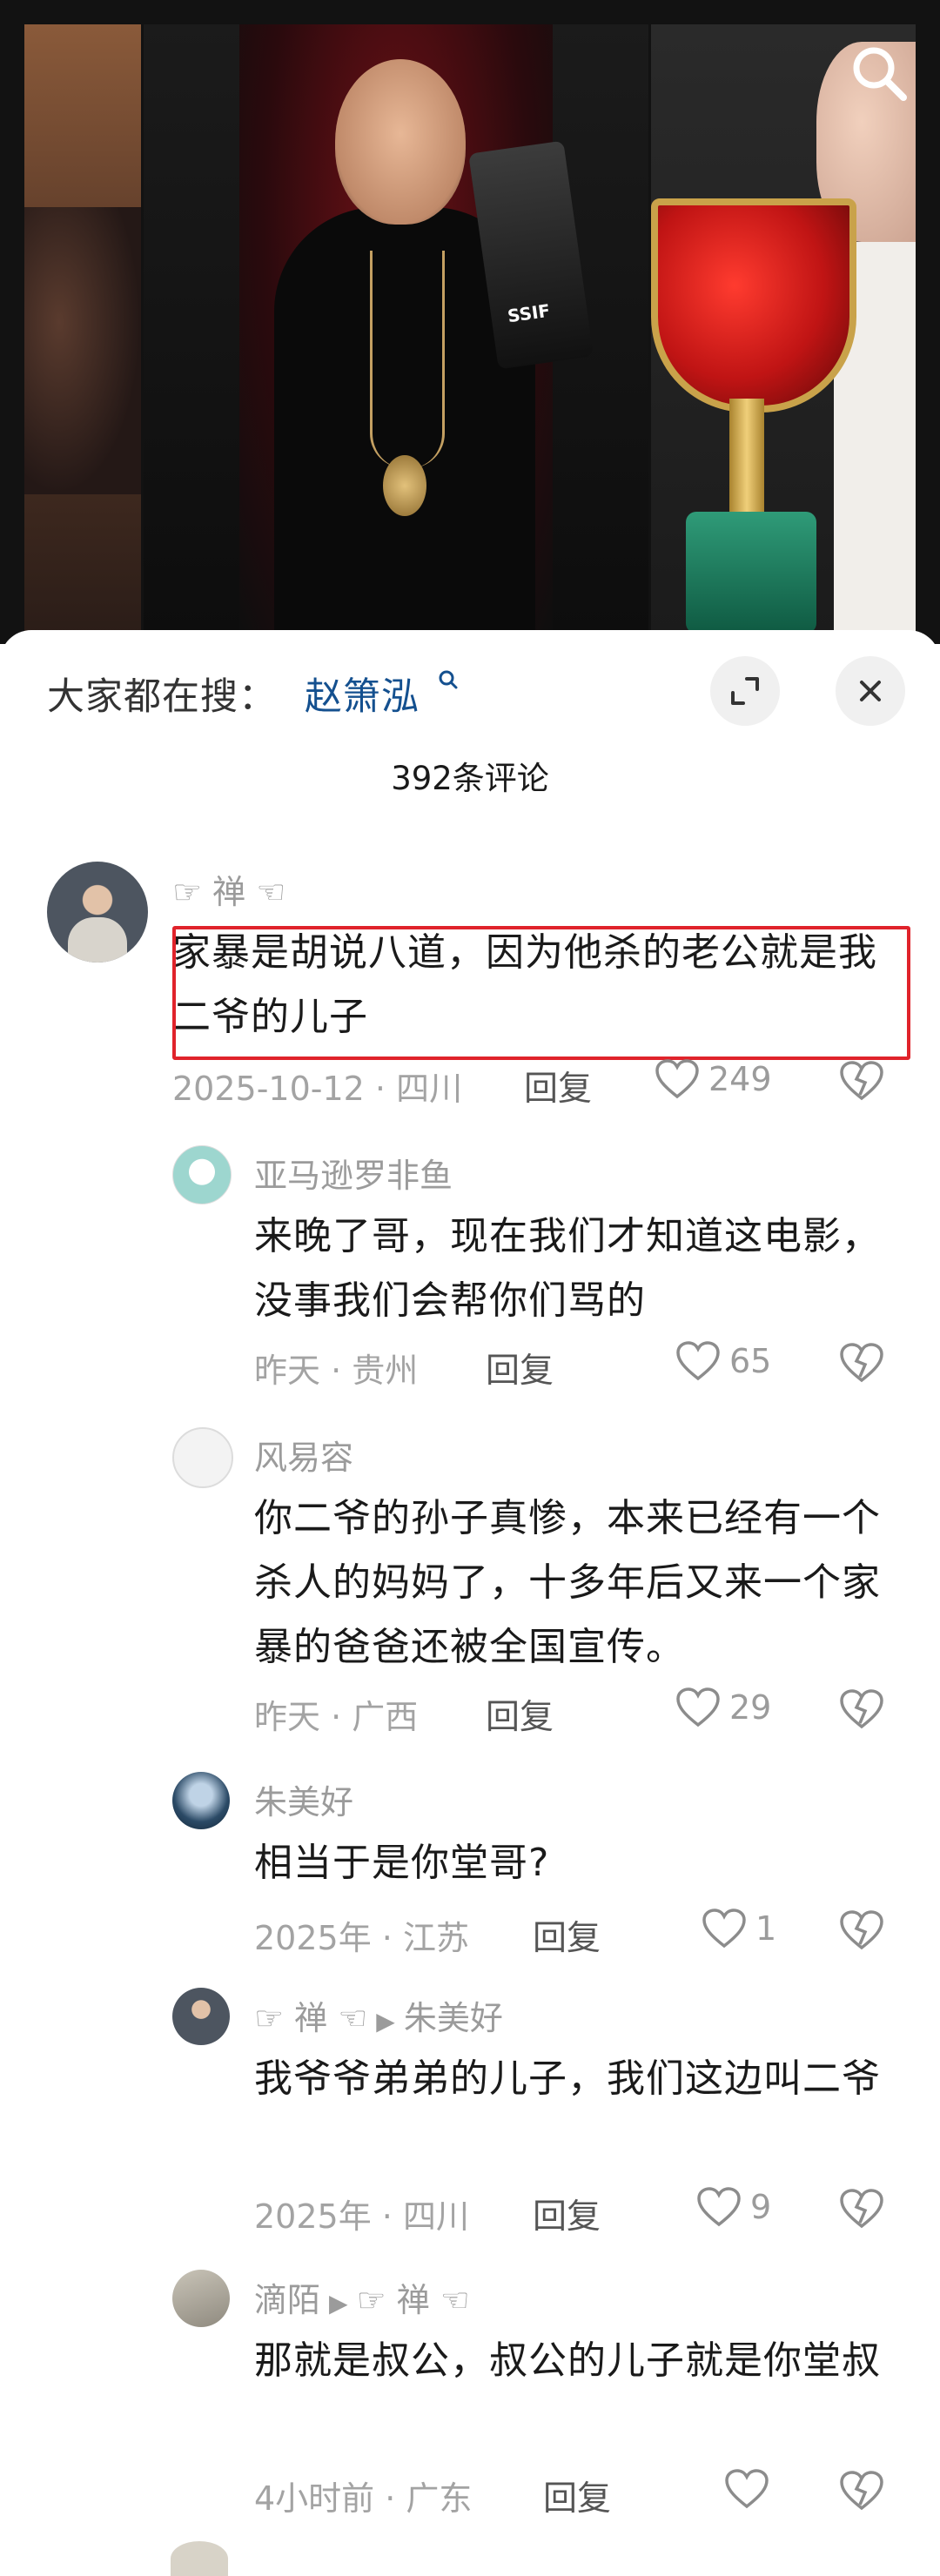 The image size is (940, 2576). I want to click on like-count: 29, so click(750, 1707).